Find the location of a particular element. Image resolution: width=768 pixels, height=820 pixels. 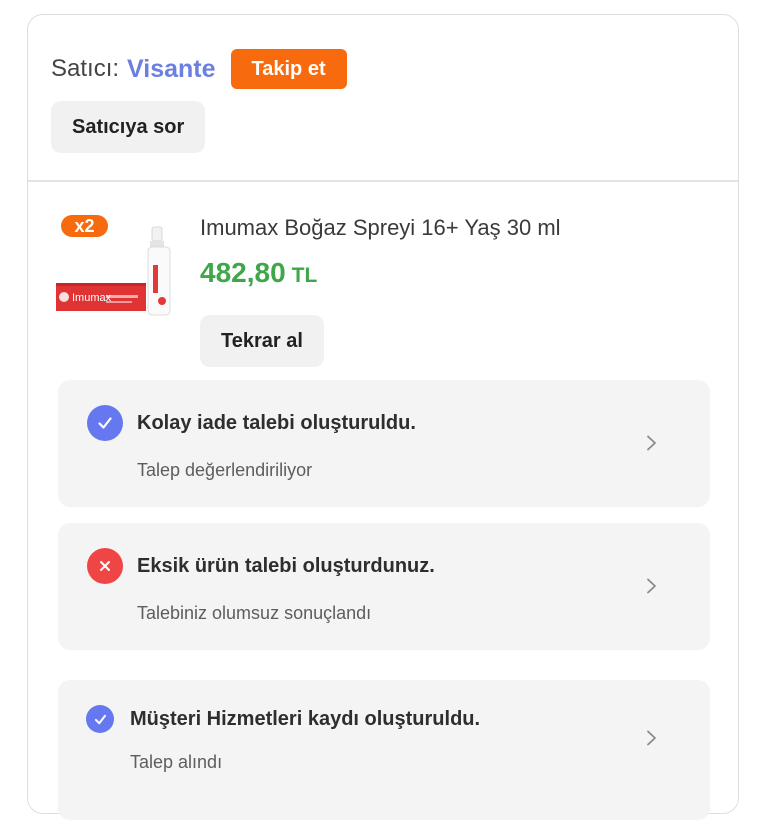

status-title: Eksik ürün talebi oluşturdunuz. is located at coordinates (286, 566).